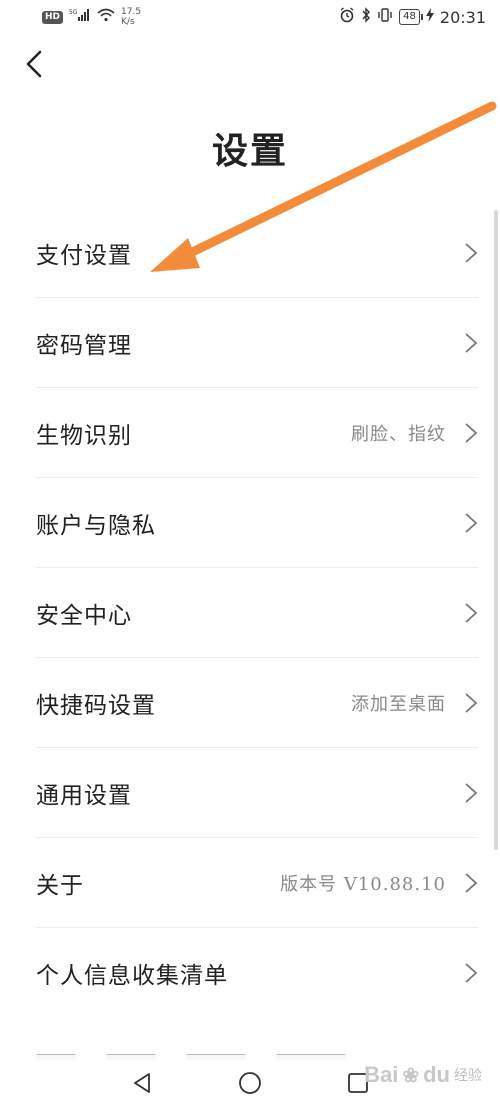  I want to click on watermark-brand-suffix: du, so click(436, 1074).